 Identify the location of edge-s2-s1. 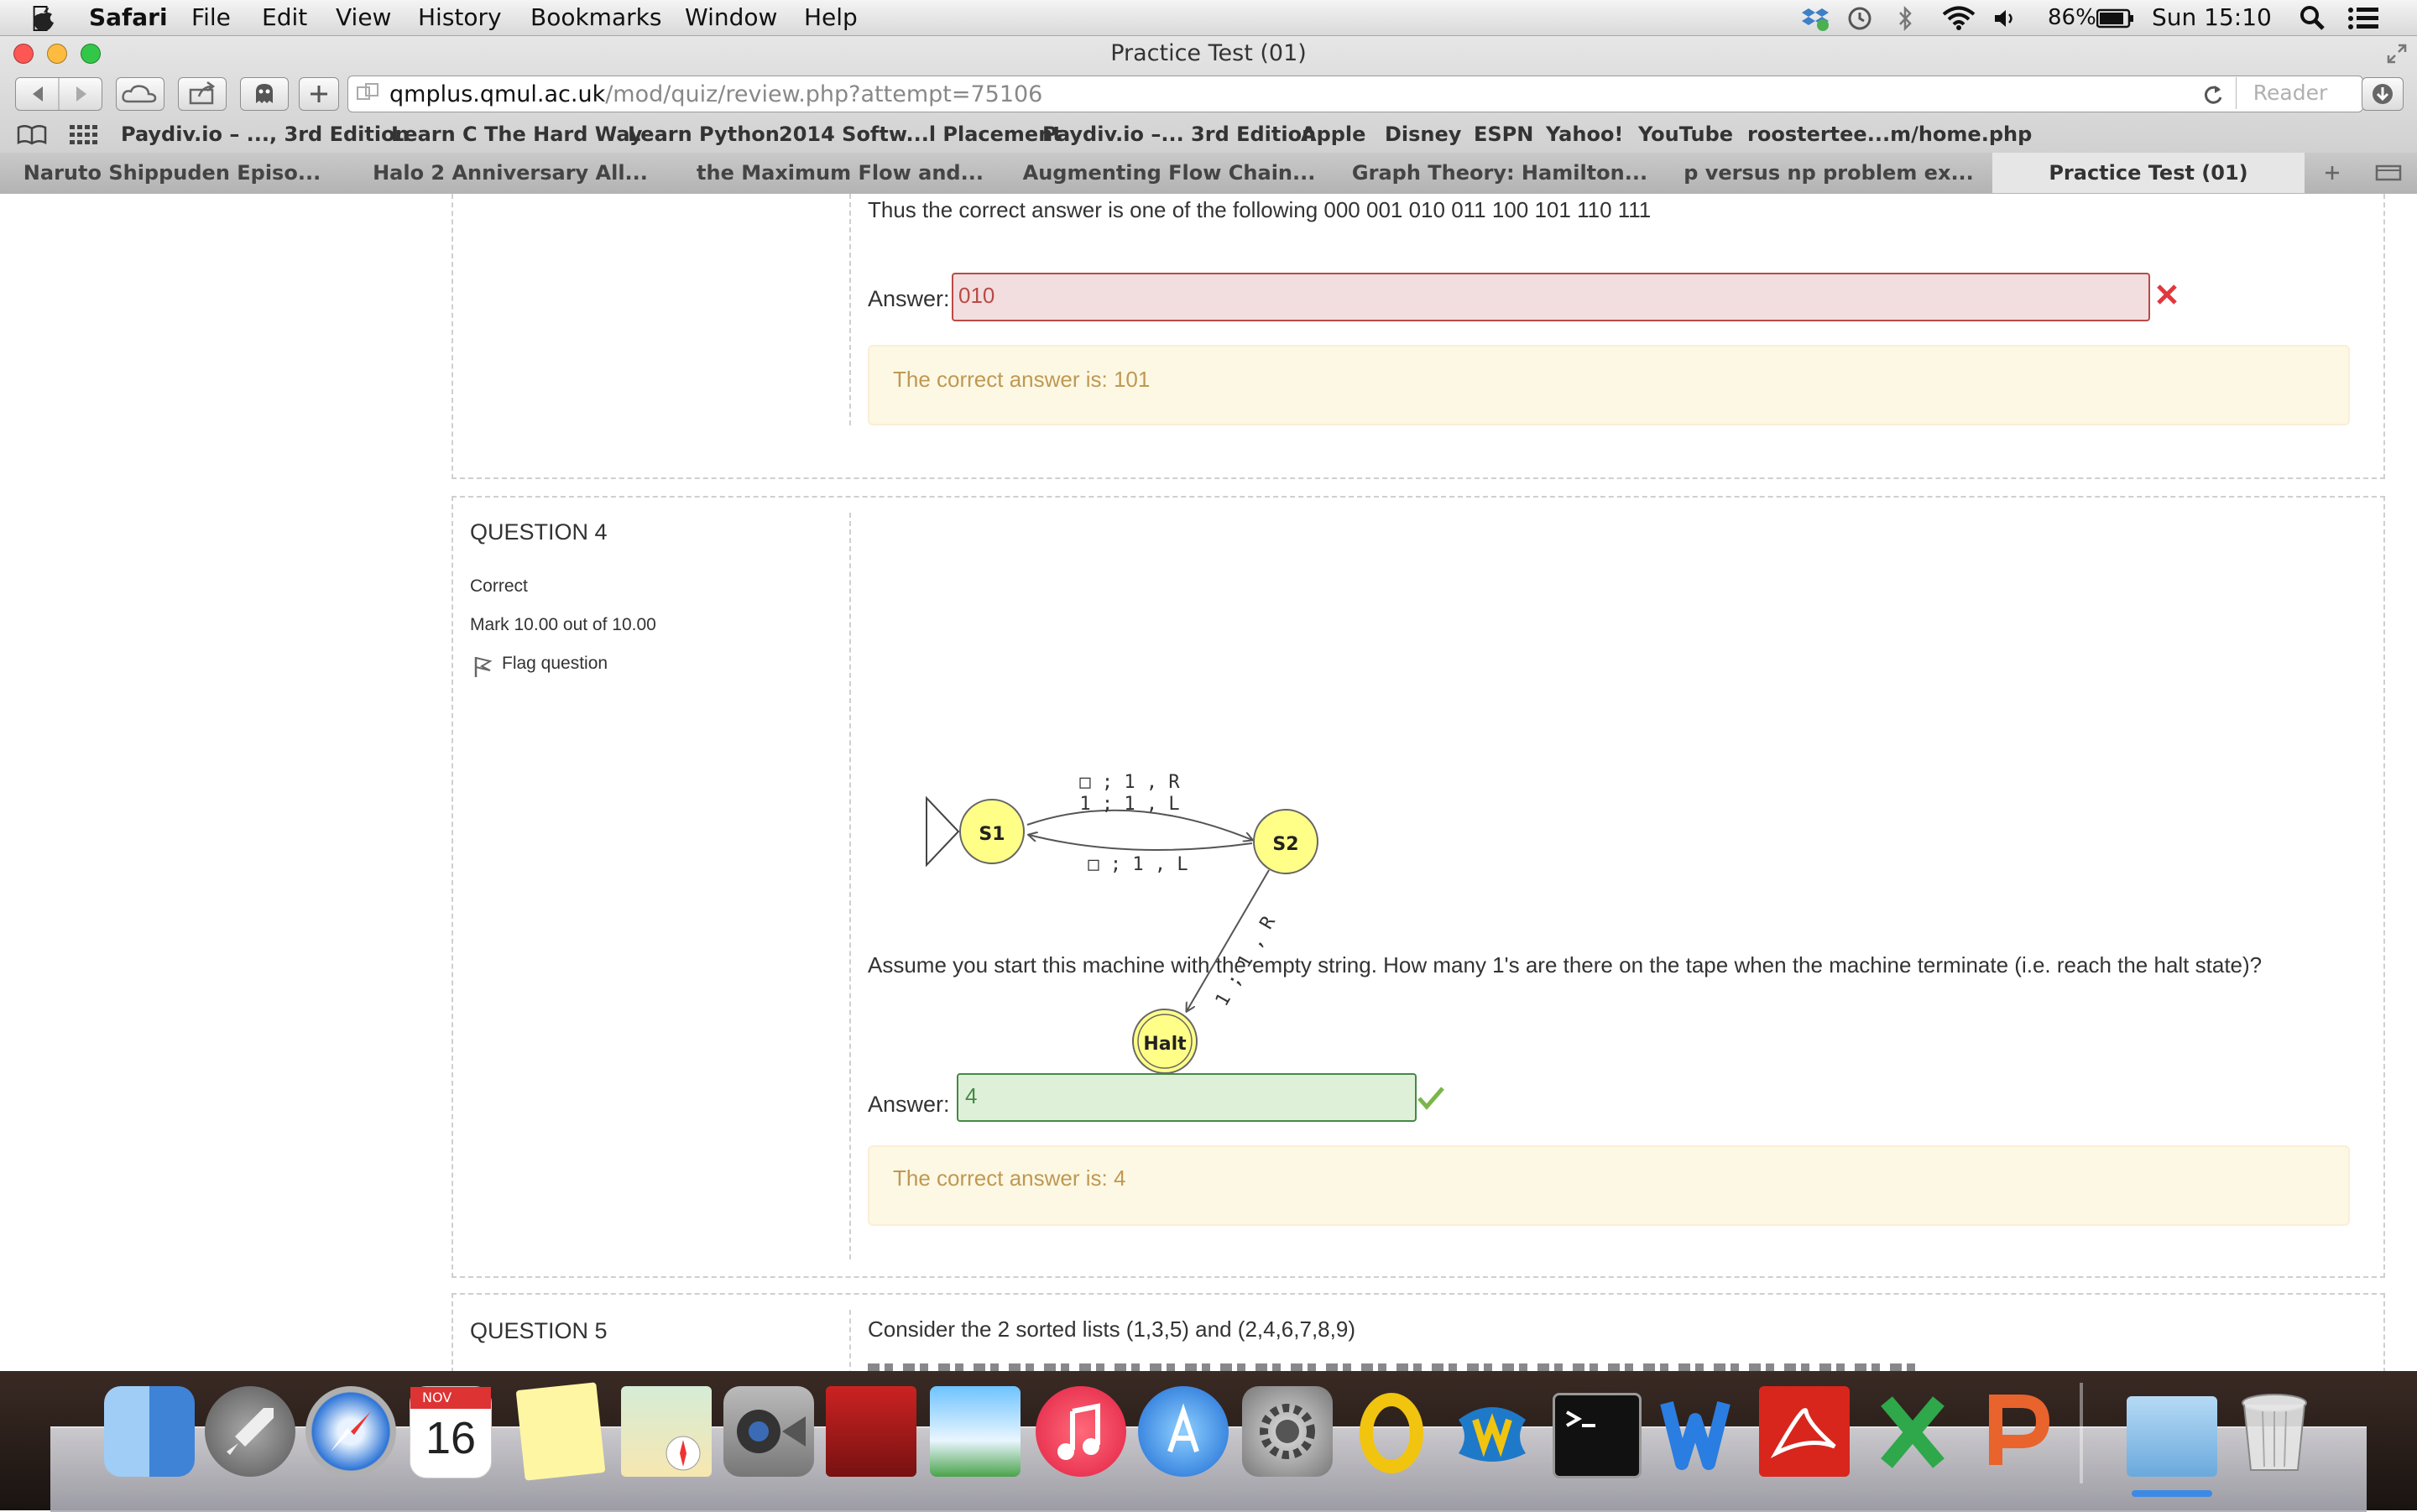
(1141, 843).